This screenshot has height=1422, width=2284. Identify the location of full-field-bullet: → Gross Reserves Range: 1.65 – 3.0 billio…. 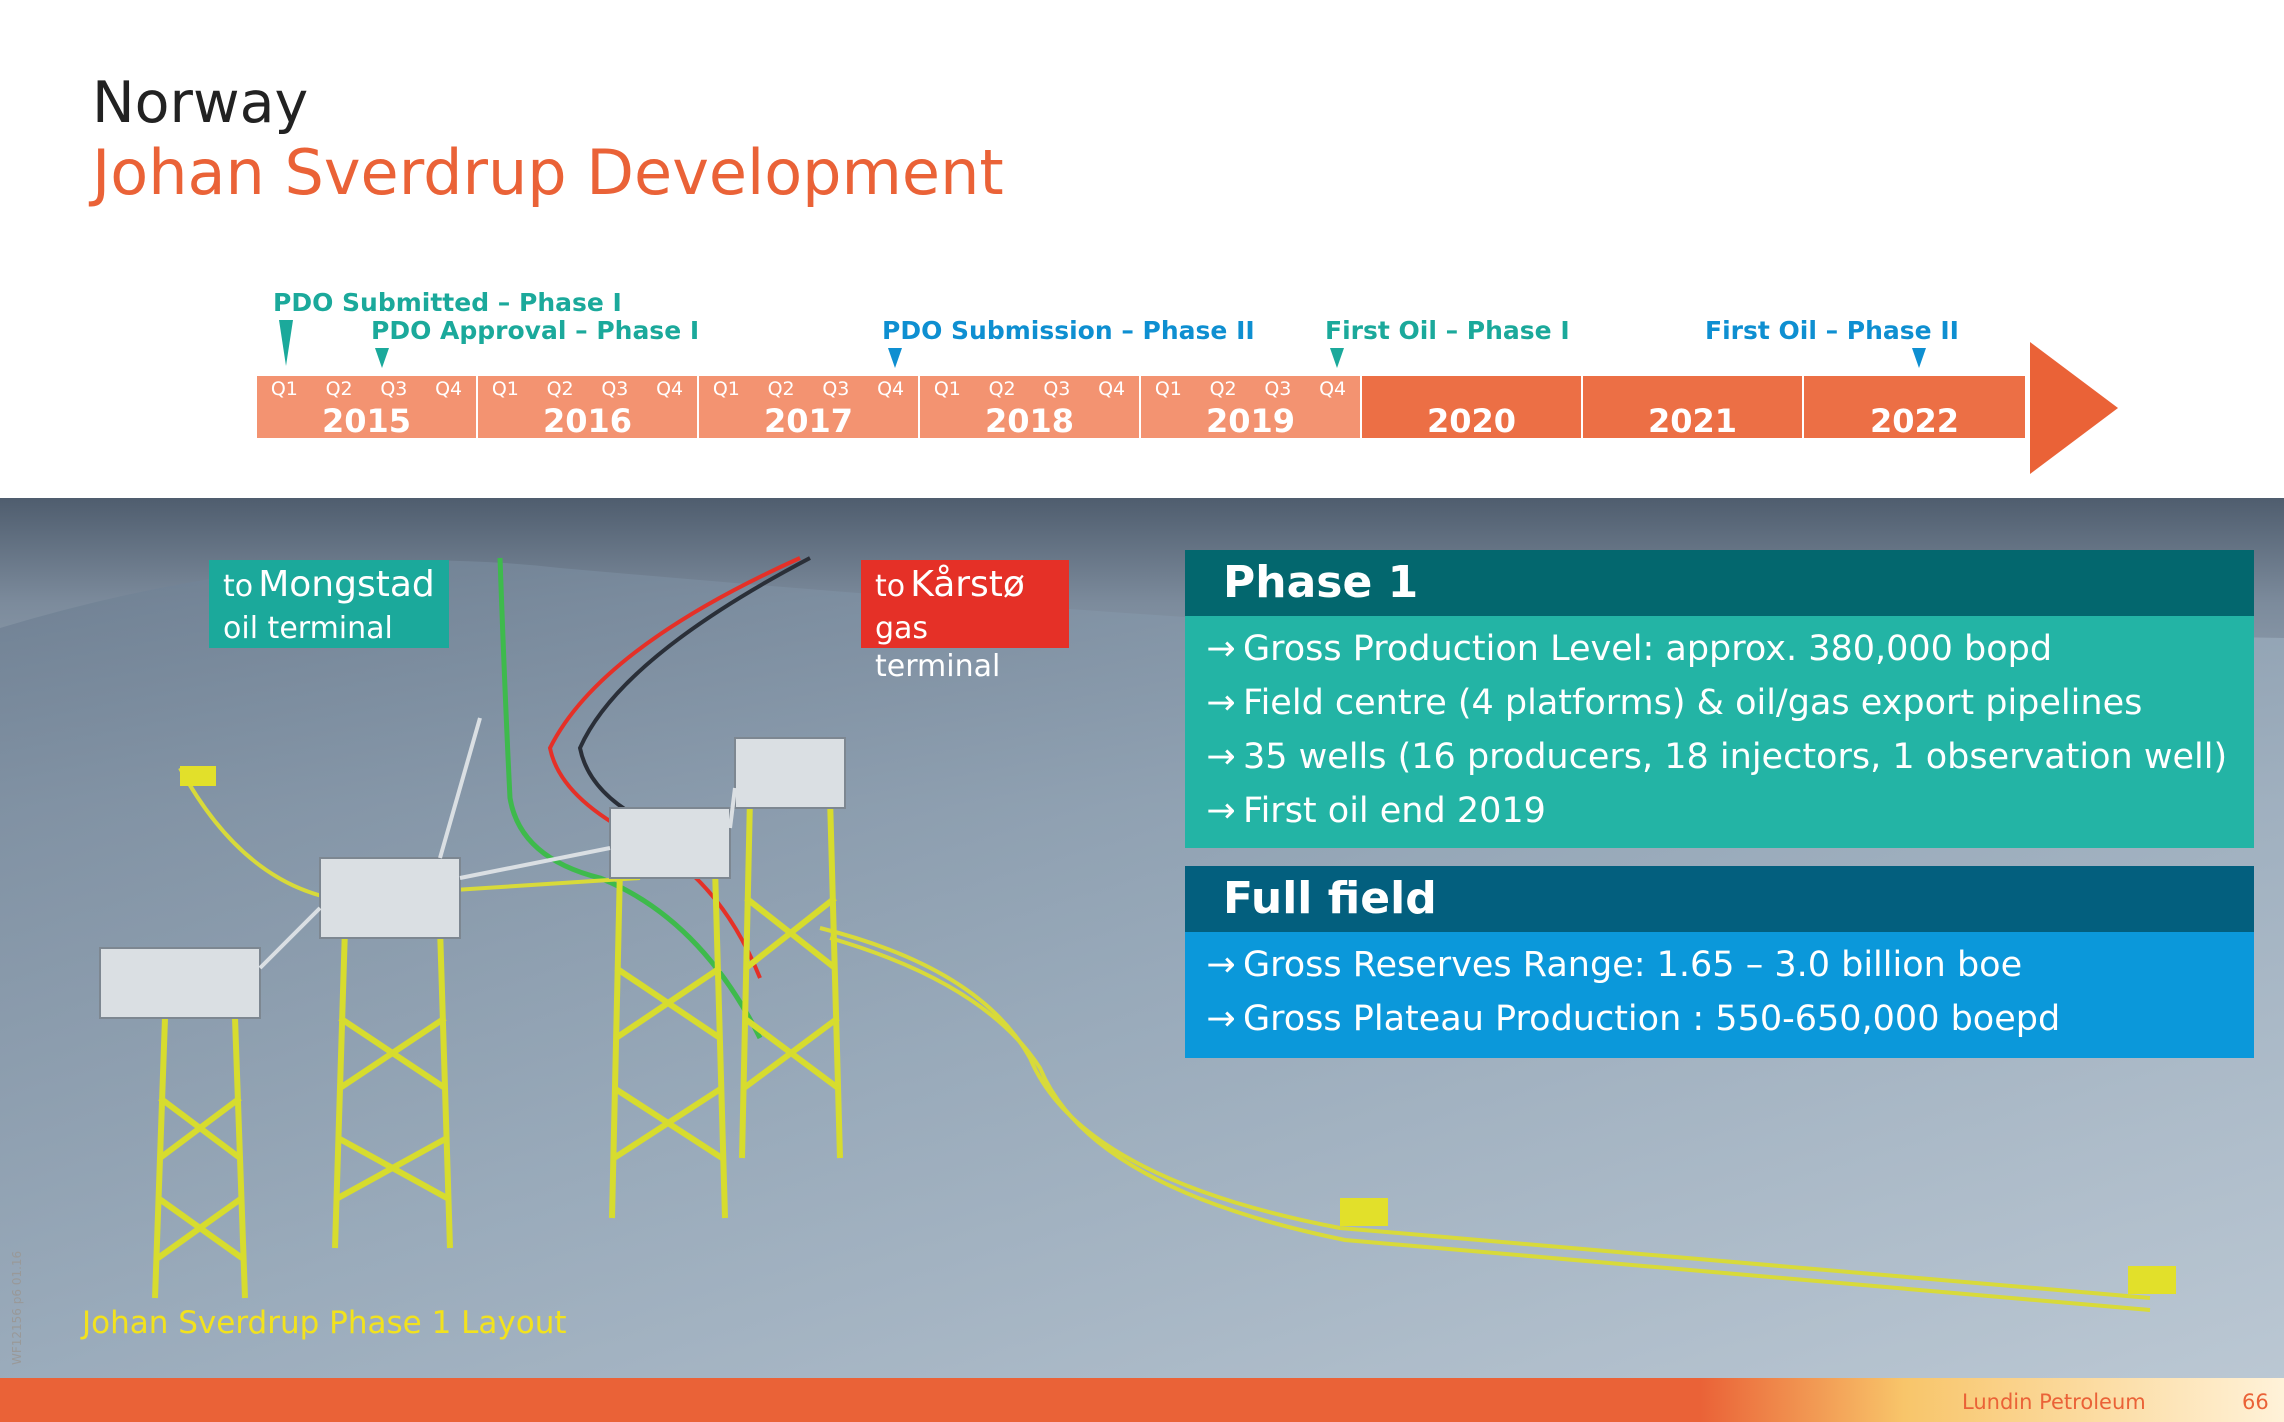
(1726, 965).